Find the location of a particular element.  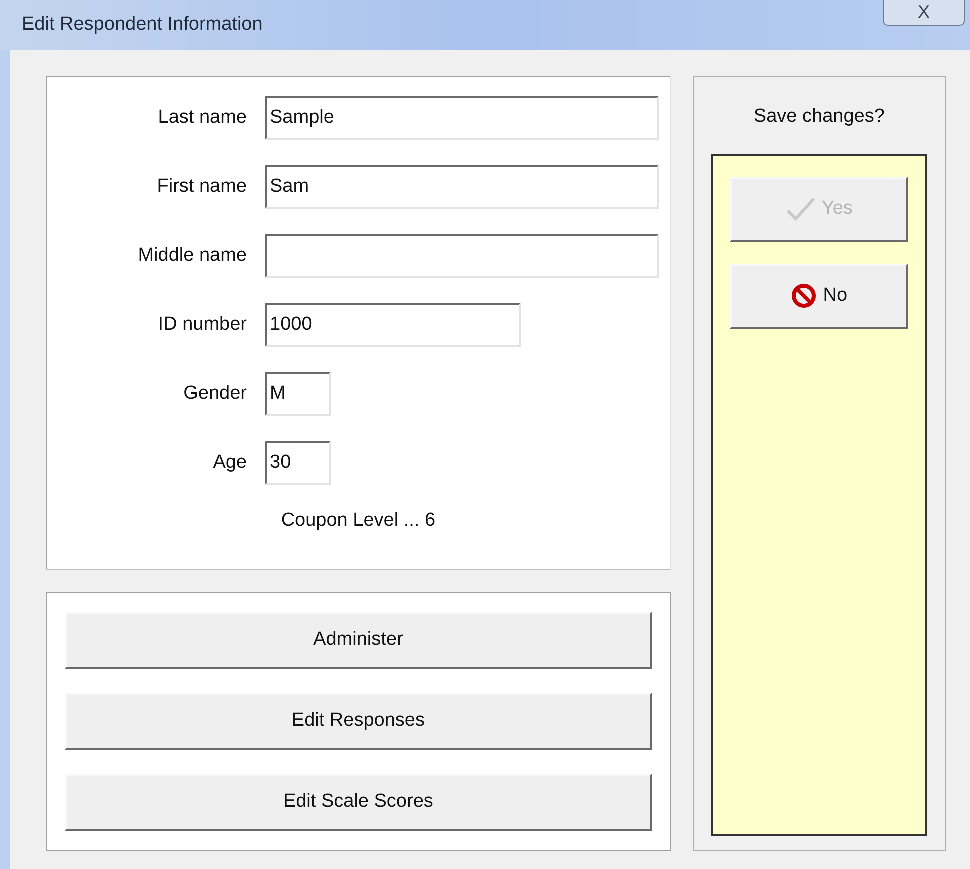

field-label: Age is located at coordinates (229, 462).